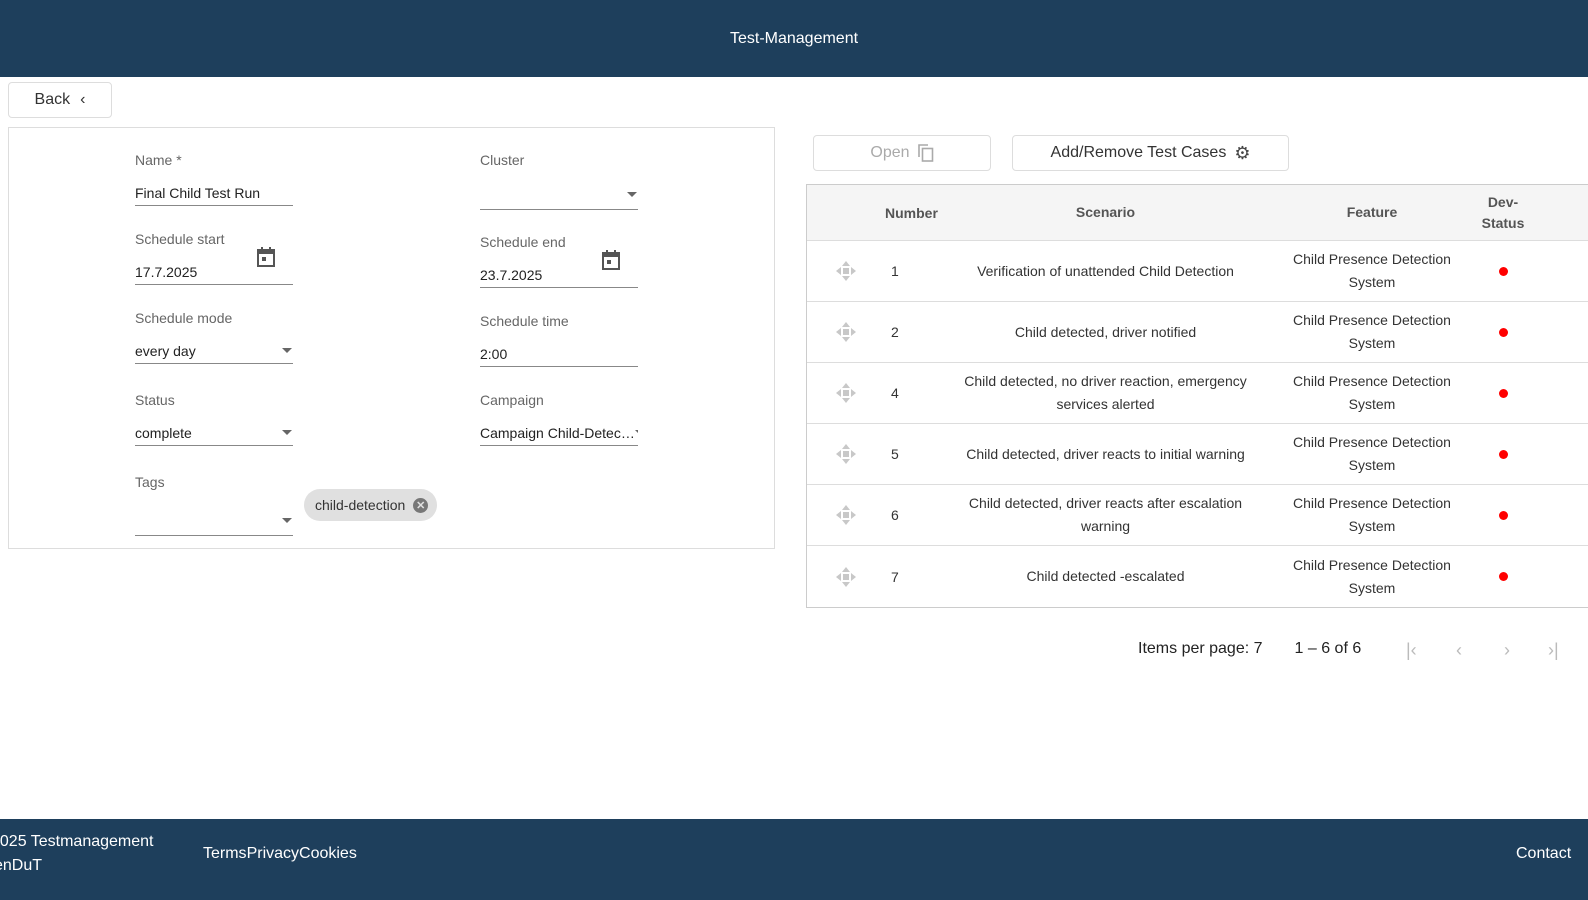 This screenshot has height=900, width=1588. What do you see at coordinates (214, 337) in the screenshot?
I see `schedule-mode-select: Schedule mode every day` at bounding box center [214, 337].